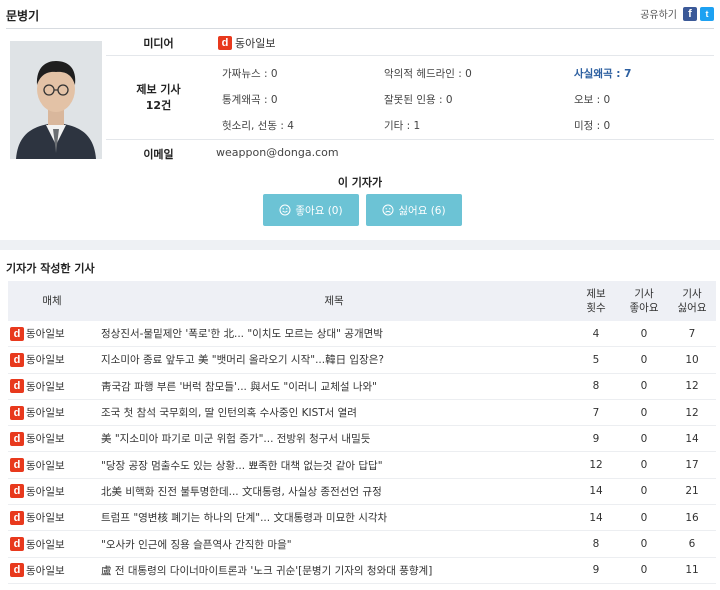 This screenshot has width=720, height=590. Describe the element at coordinates (246, 43) in the screenshot. I see `media-value: d 동아일보` at that location.